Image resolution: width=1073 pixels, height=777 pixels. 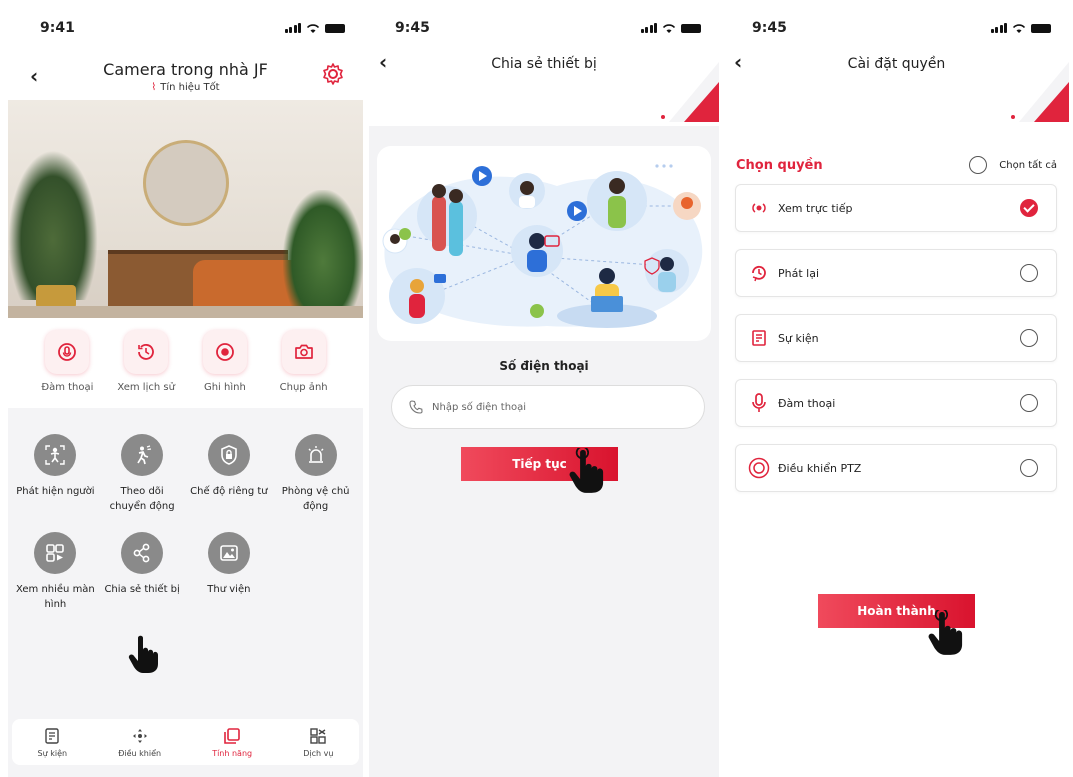 What do you see at coordinates (548, 407) in the screenshot?
I see `phone-number-input: Nhập số điện thoại` at bounding box center [548, 407].